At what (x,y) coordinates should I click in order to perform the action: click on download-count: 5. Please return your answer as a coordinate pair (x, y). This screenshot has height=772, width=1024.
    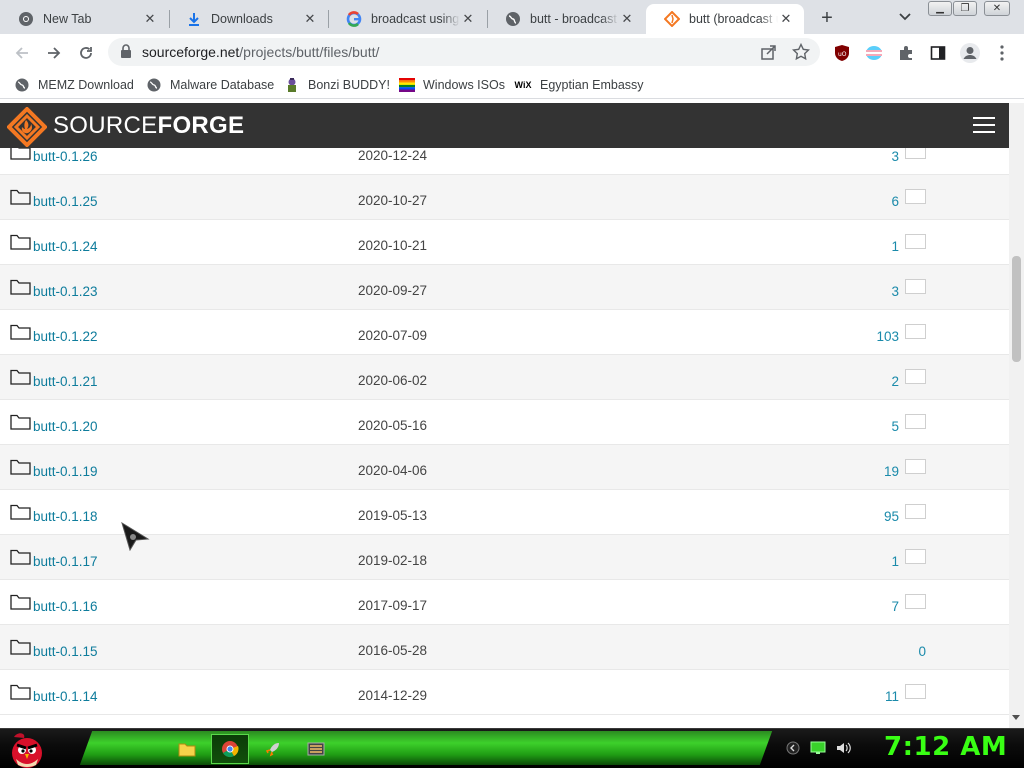
    Looking at the image, I should click on (895, 426).